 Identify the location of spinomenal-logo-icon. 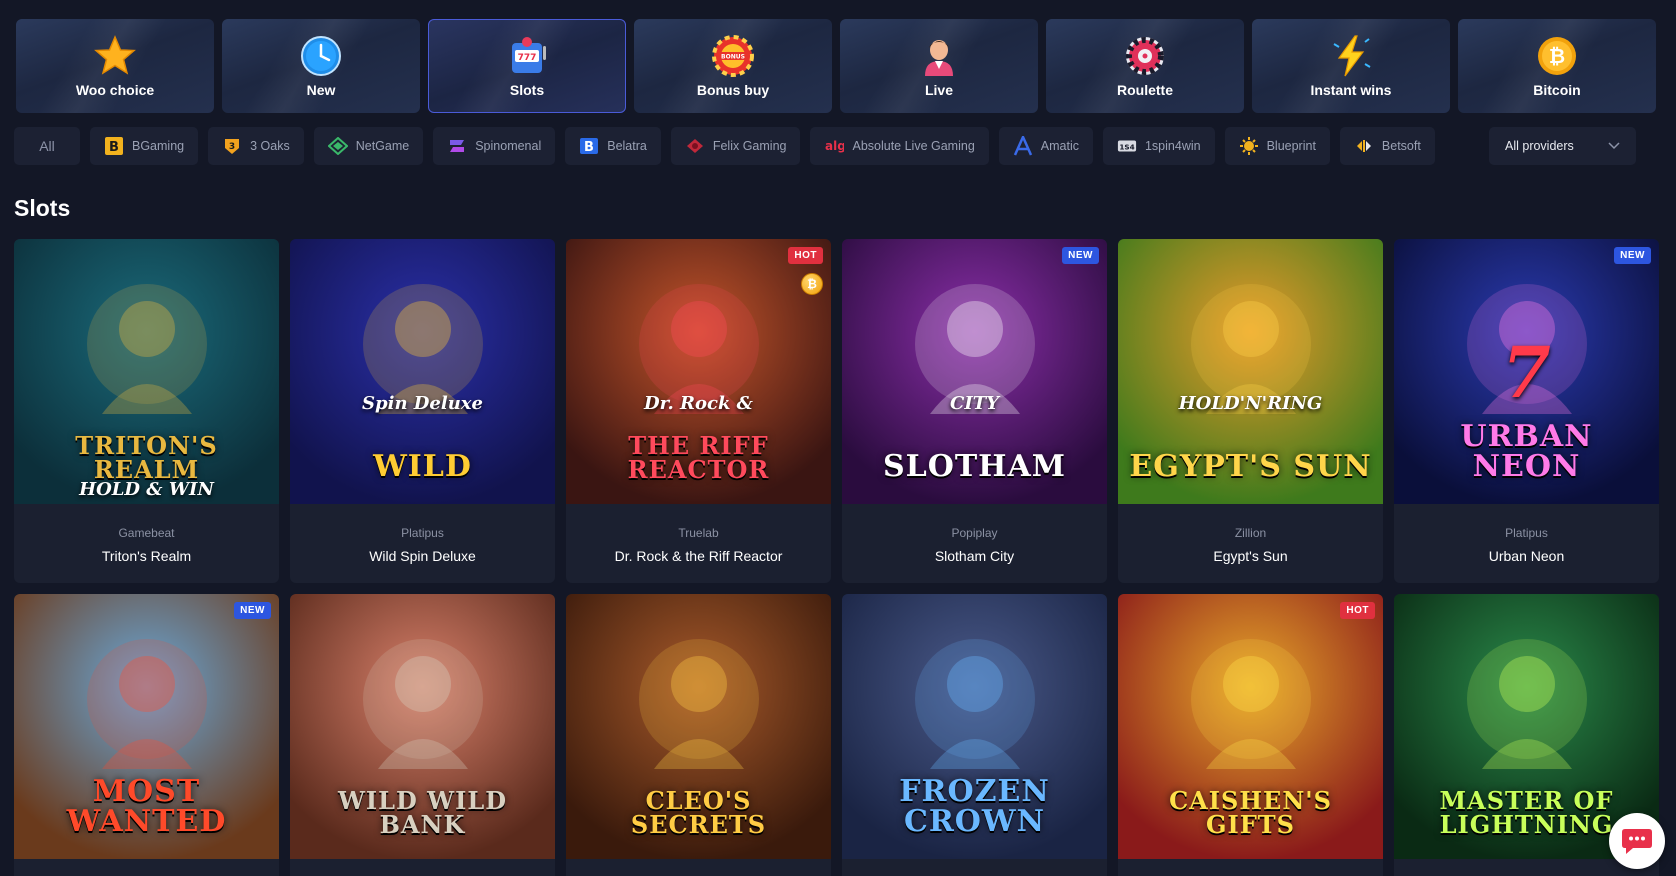
(457, 146).